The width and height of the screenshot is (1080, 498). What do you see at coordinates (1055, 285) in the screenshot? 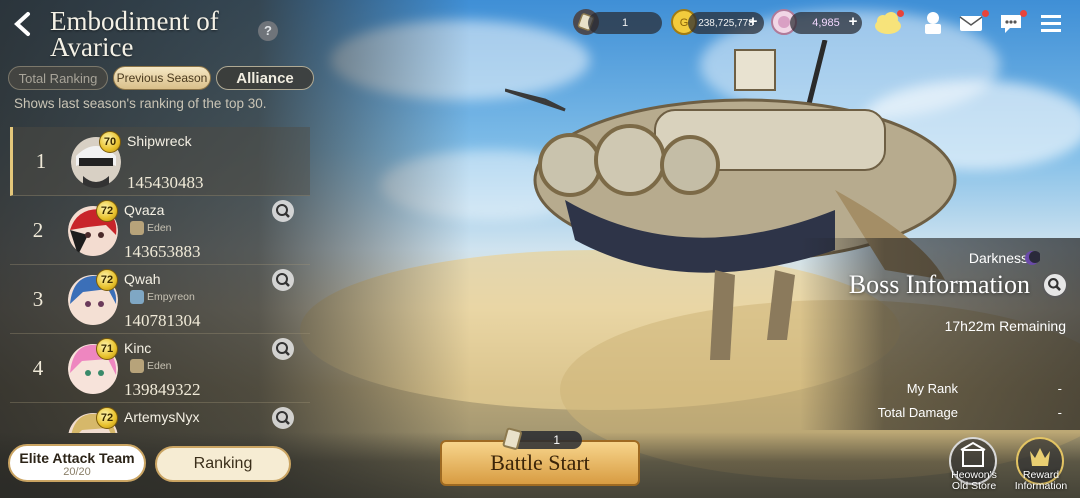
I see `boss-search-icon` at bounding box center [1055, 285].